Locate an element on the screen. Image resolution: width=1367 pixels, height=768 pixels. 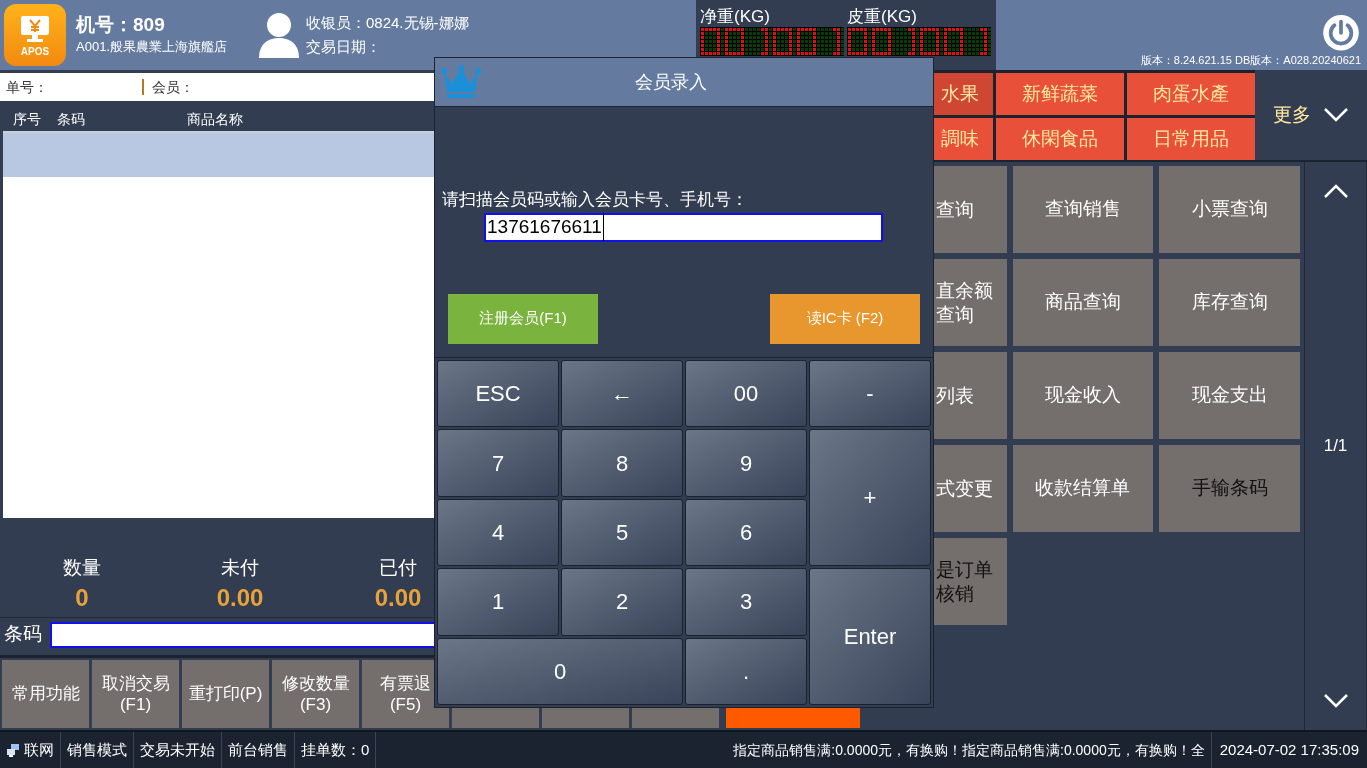
status-item: 联网 is located at coordinates (39, 749).